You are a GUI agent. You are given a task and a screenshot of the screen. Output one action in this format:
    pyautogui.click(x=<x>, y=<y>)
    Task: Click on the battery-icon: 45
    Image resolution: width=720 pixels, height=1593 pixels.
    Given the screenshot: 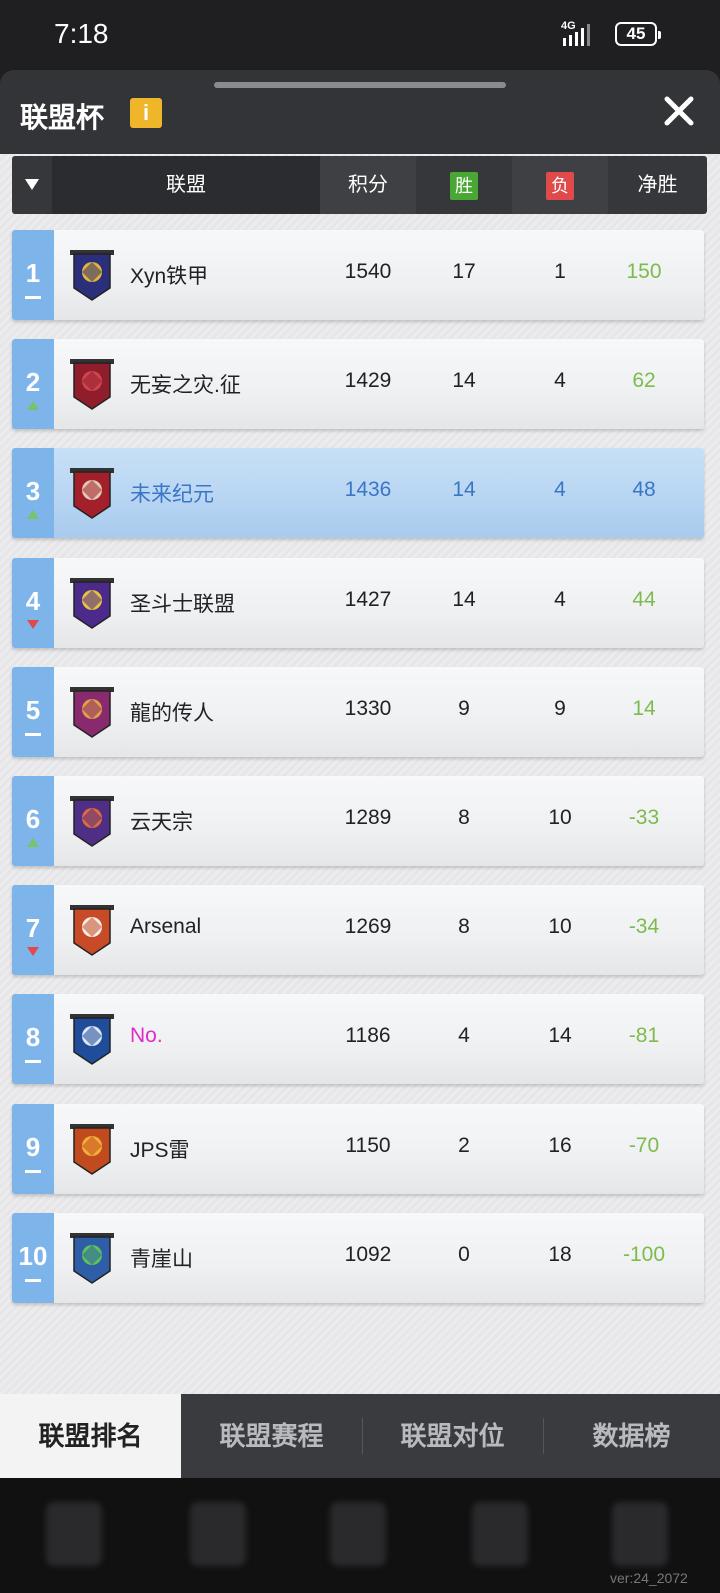 What is the action you would take?
    pyautogui.click(x=638, y=34)
    